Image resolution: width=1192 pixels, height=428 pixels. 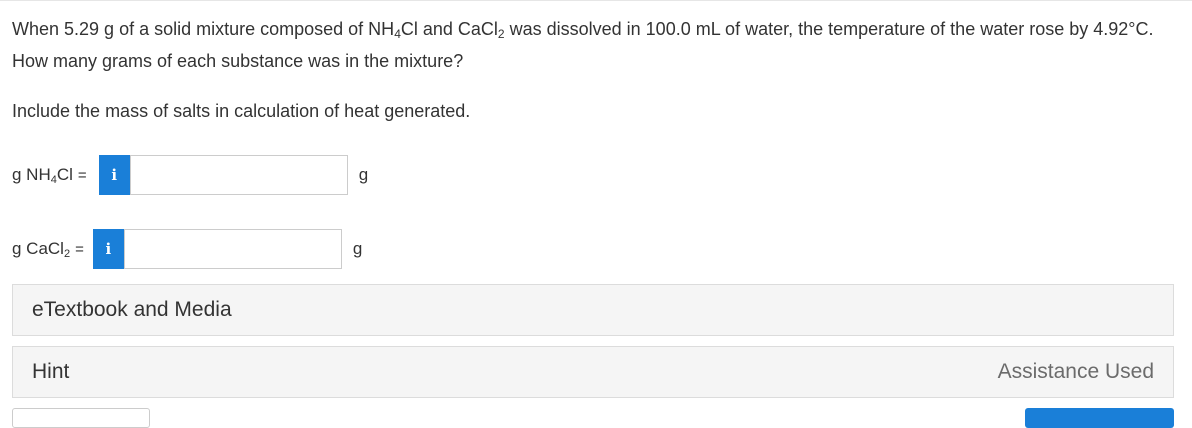 What do you see at coordinates (48, 249) in the screenshot?
I see `answer-label: g CaCl2 =` at bounding box center [48, 249].